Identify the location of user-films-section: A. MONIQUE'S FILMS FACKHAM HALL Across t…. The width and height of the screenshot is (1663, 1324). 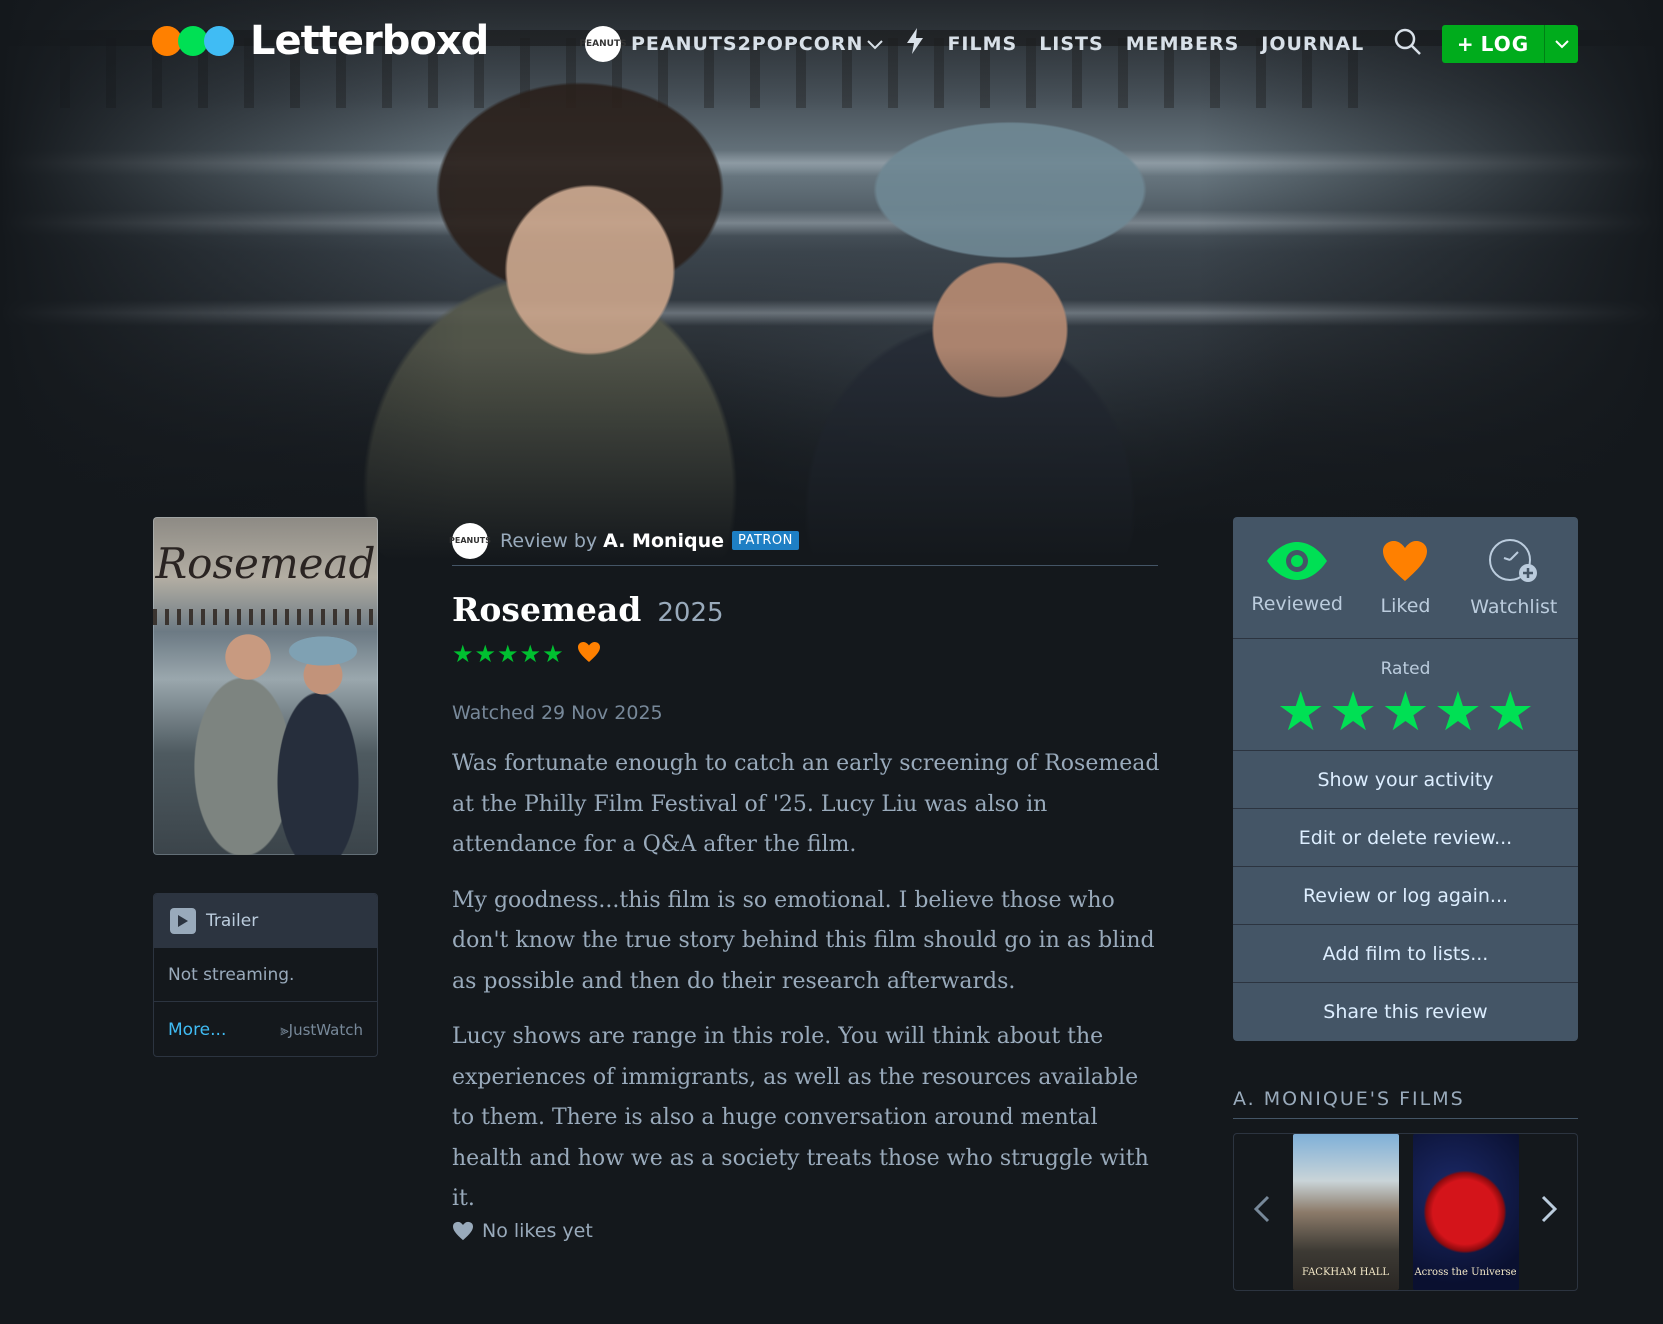
(1405, 1189).